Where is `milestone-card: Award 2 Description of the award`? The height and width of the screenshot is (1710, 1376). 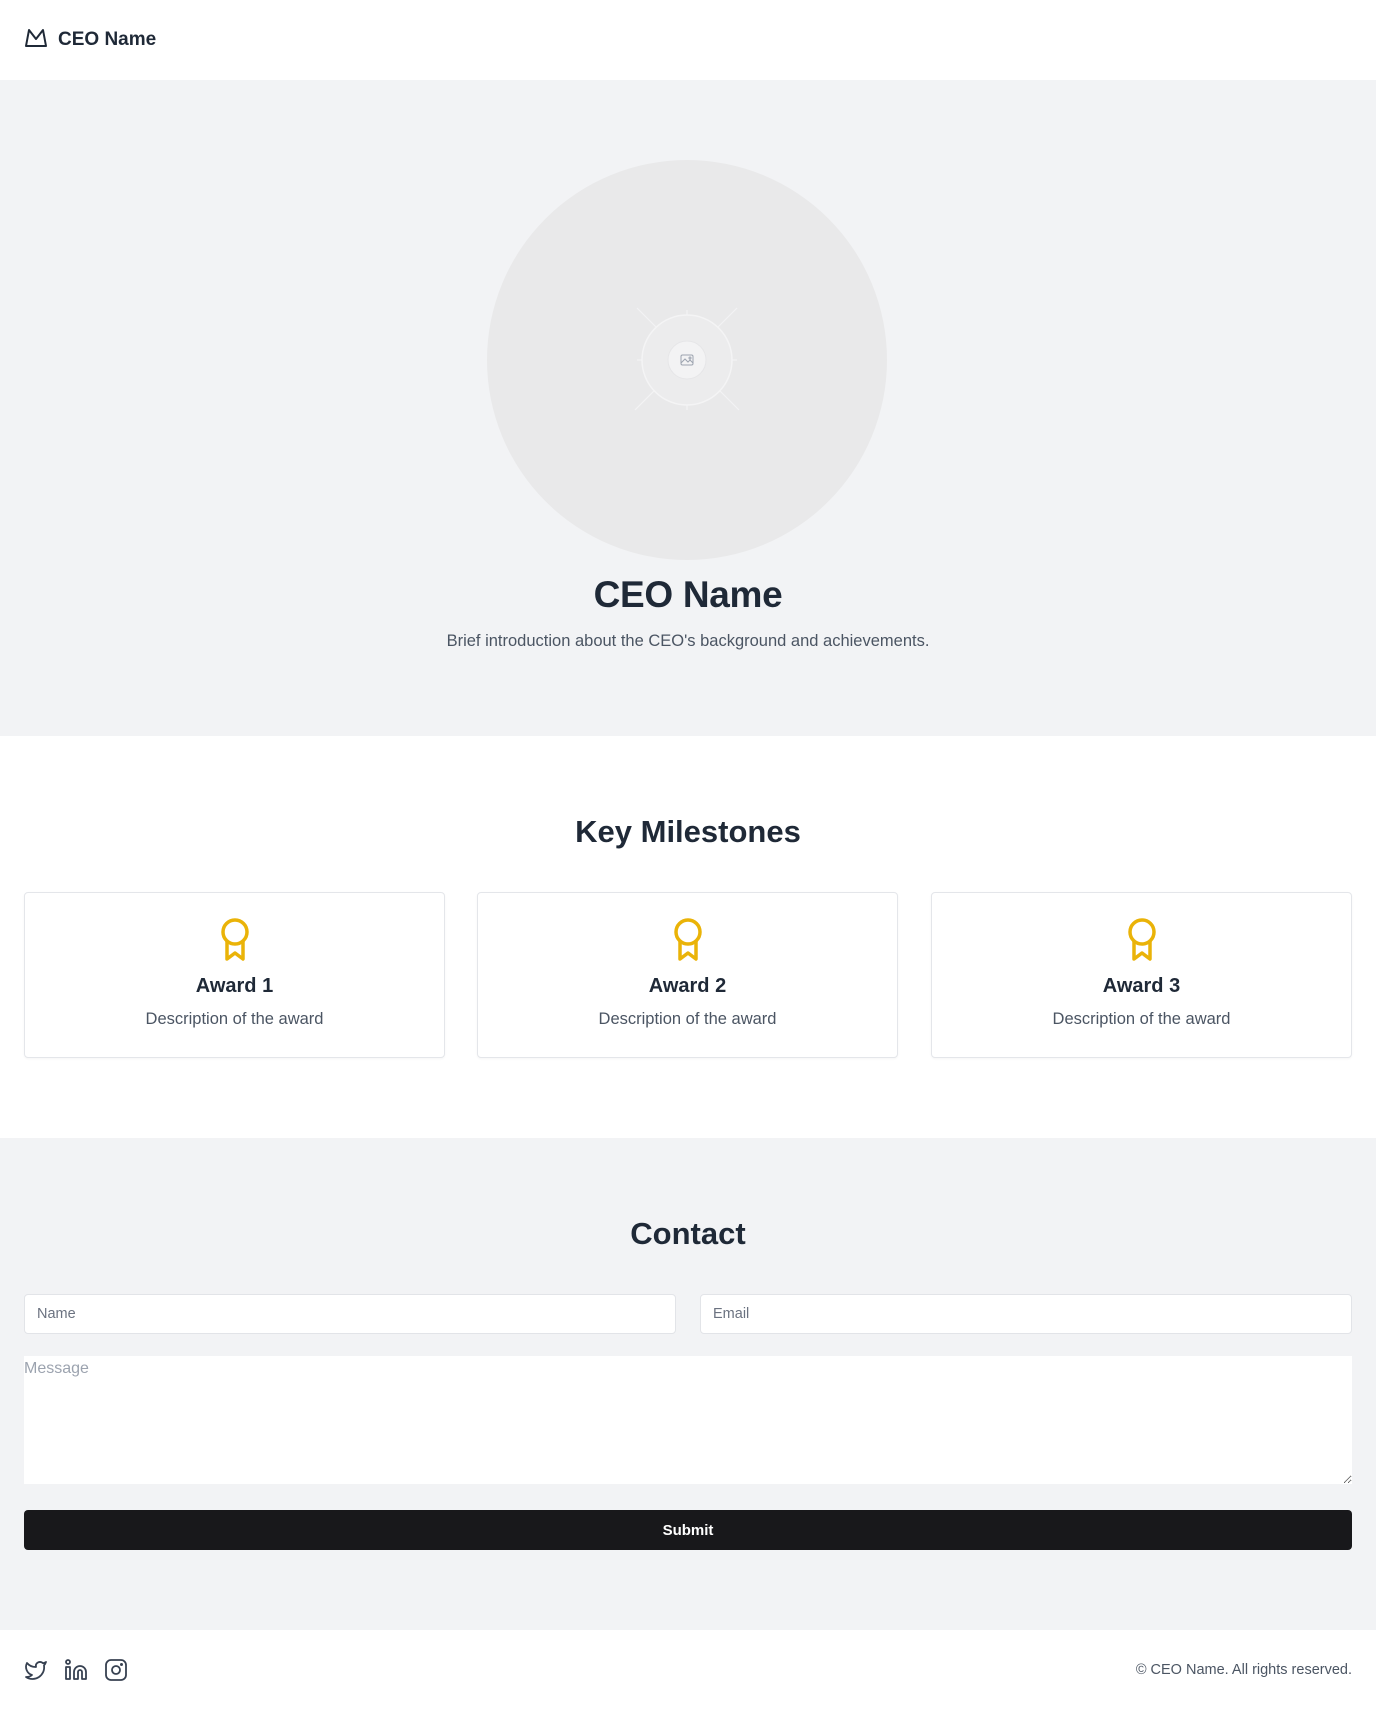
milestone-card: Award 2 Description of the award is located at coordinates (687, 975).